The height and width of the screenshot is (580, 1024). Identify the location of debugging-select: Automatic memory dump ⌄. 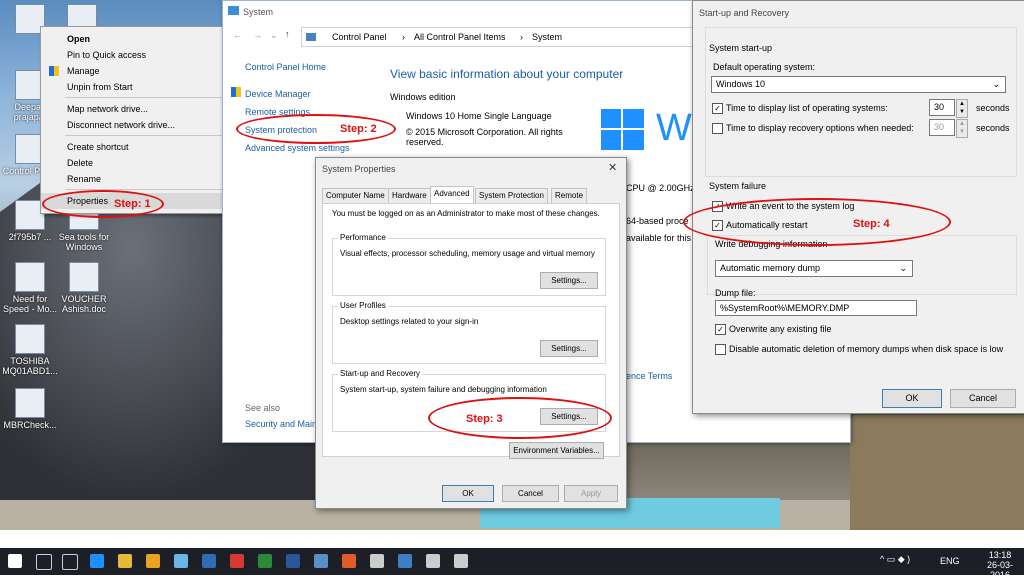
(814, 268).